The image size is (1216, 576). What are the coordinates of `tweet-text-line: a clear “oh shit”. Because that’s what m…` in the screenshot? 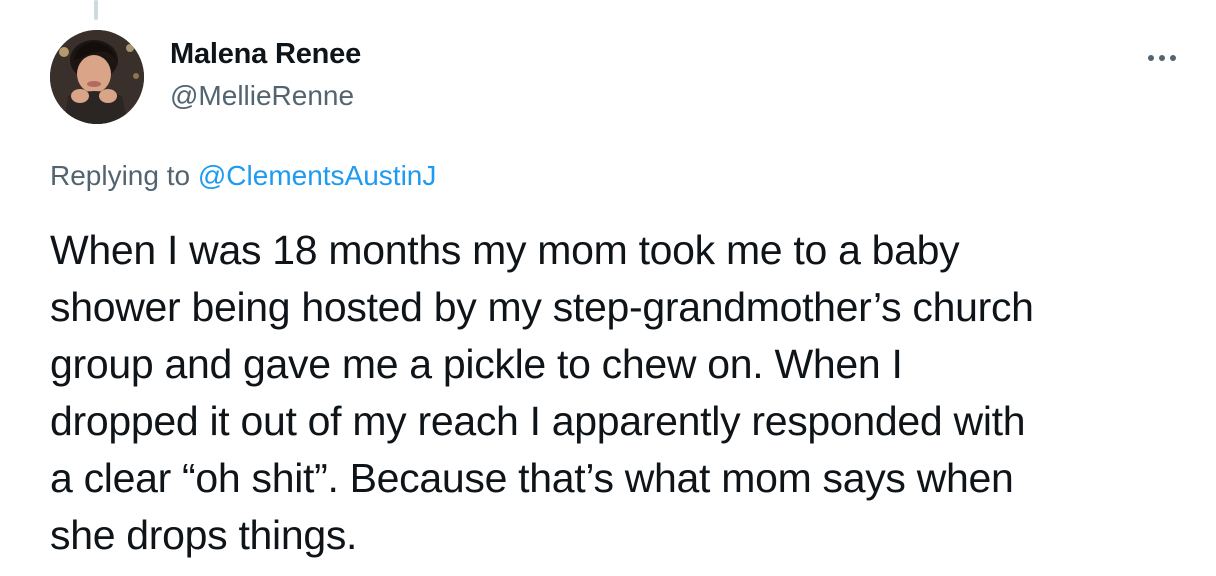 It's located at (532, 478).